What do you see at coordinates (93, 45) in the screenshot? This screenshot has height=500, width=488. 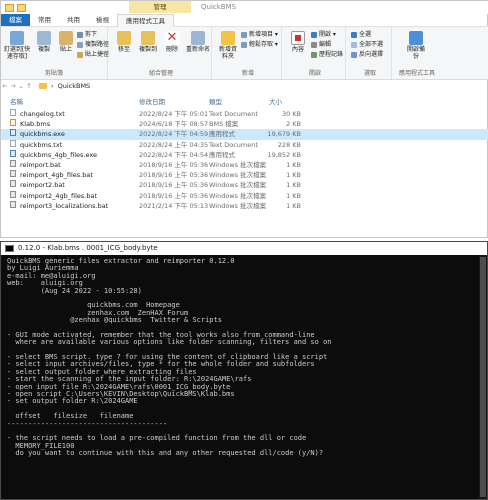 I see `copy-path-button: 複製路徑` at bounding box center [93, 45].